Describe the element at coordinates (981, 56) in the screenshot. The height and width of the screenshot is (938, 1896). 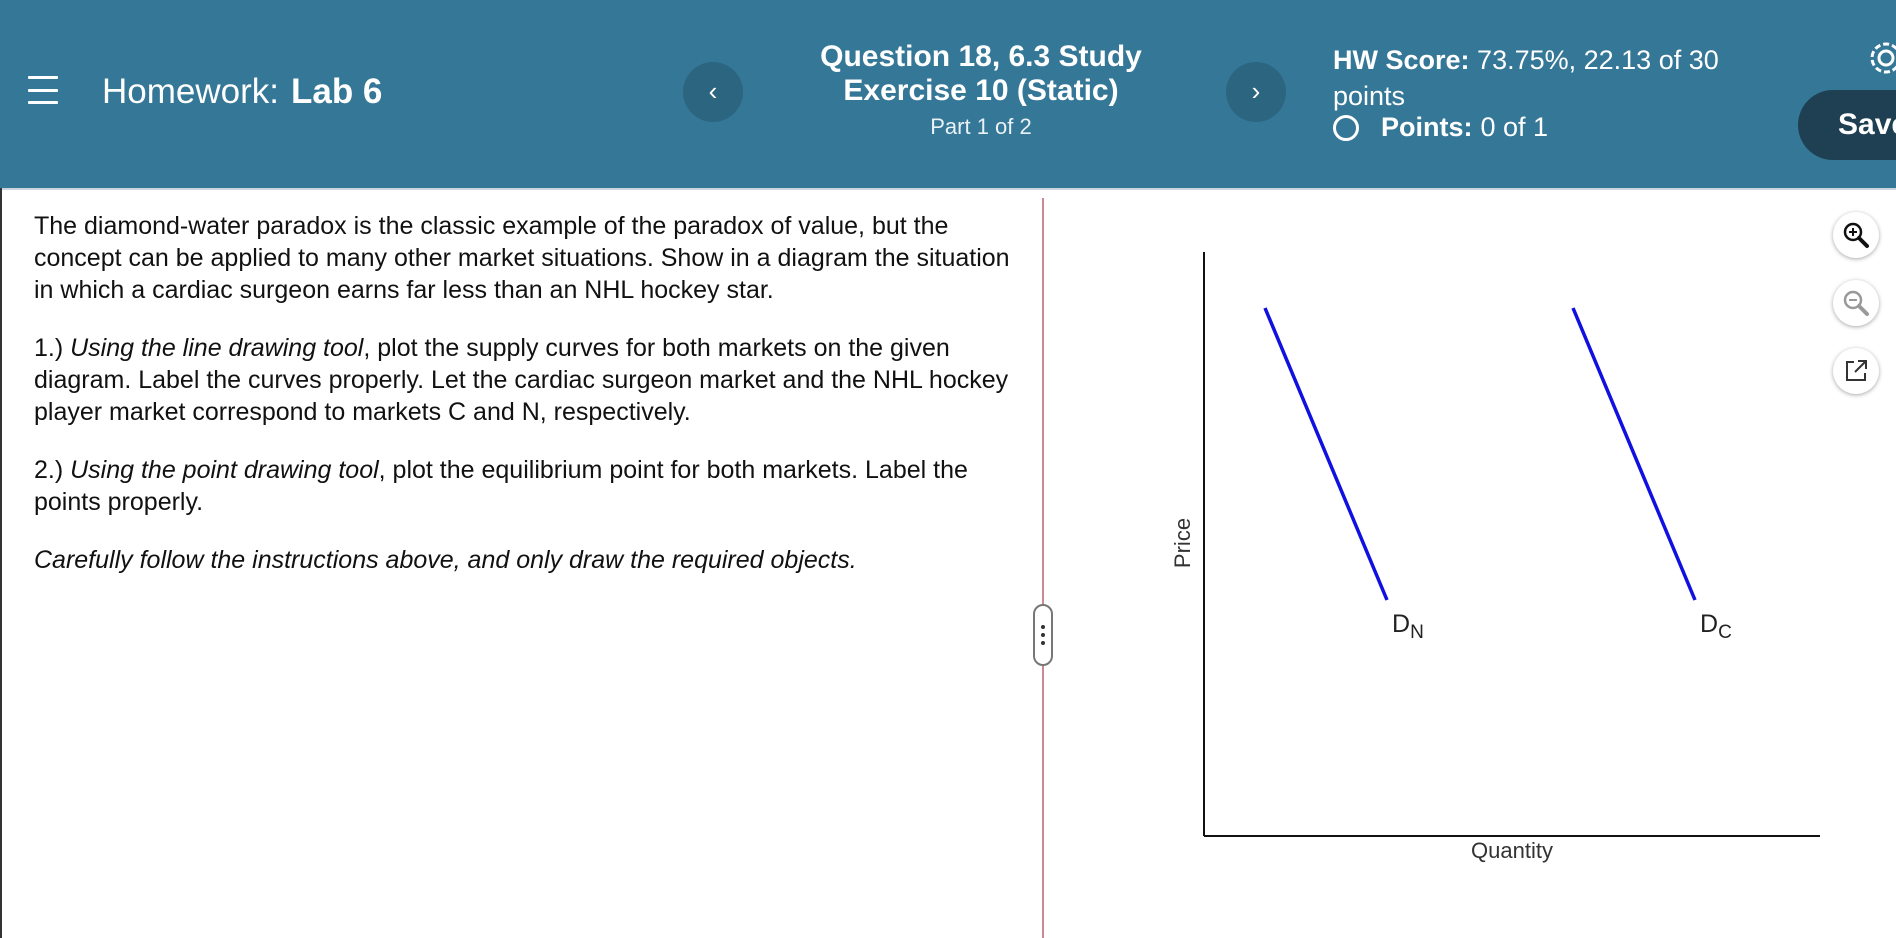
I see `question-title-line1: Question 18, 6.3 Study` at that location.